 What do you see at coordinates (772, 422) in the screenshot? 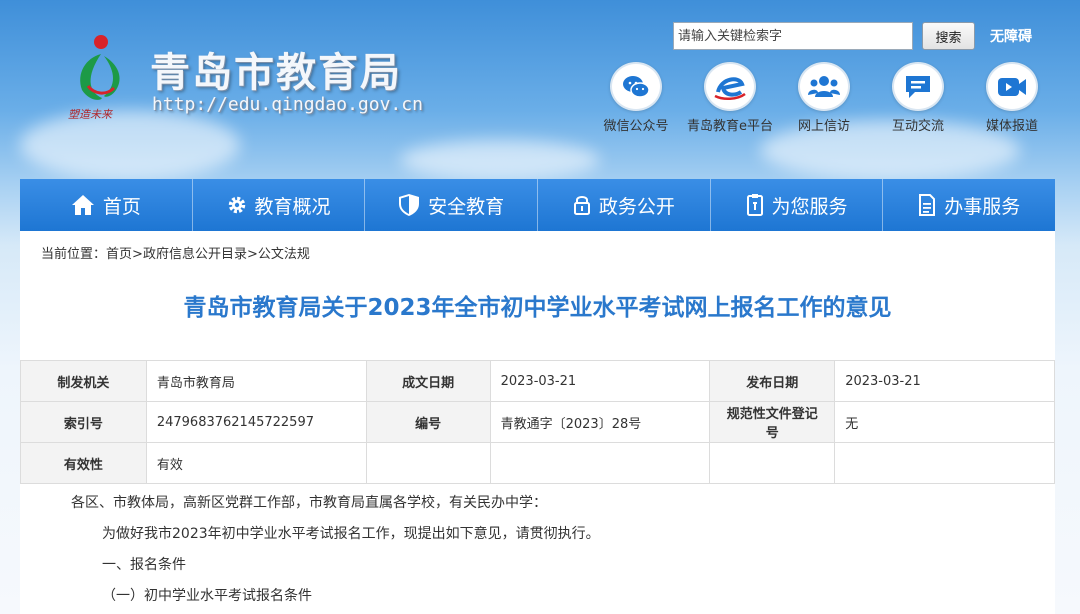
I see `meta-label: 规范性文件登记号` at bounding box center [772, 422].